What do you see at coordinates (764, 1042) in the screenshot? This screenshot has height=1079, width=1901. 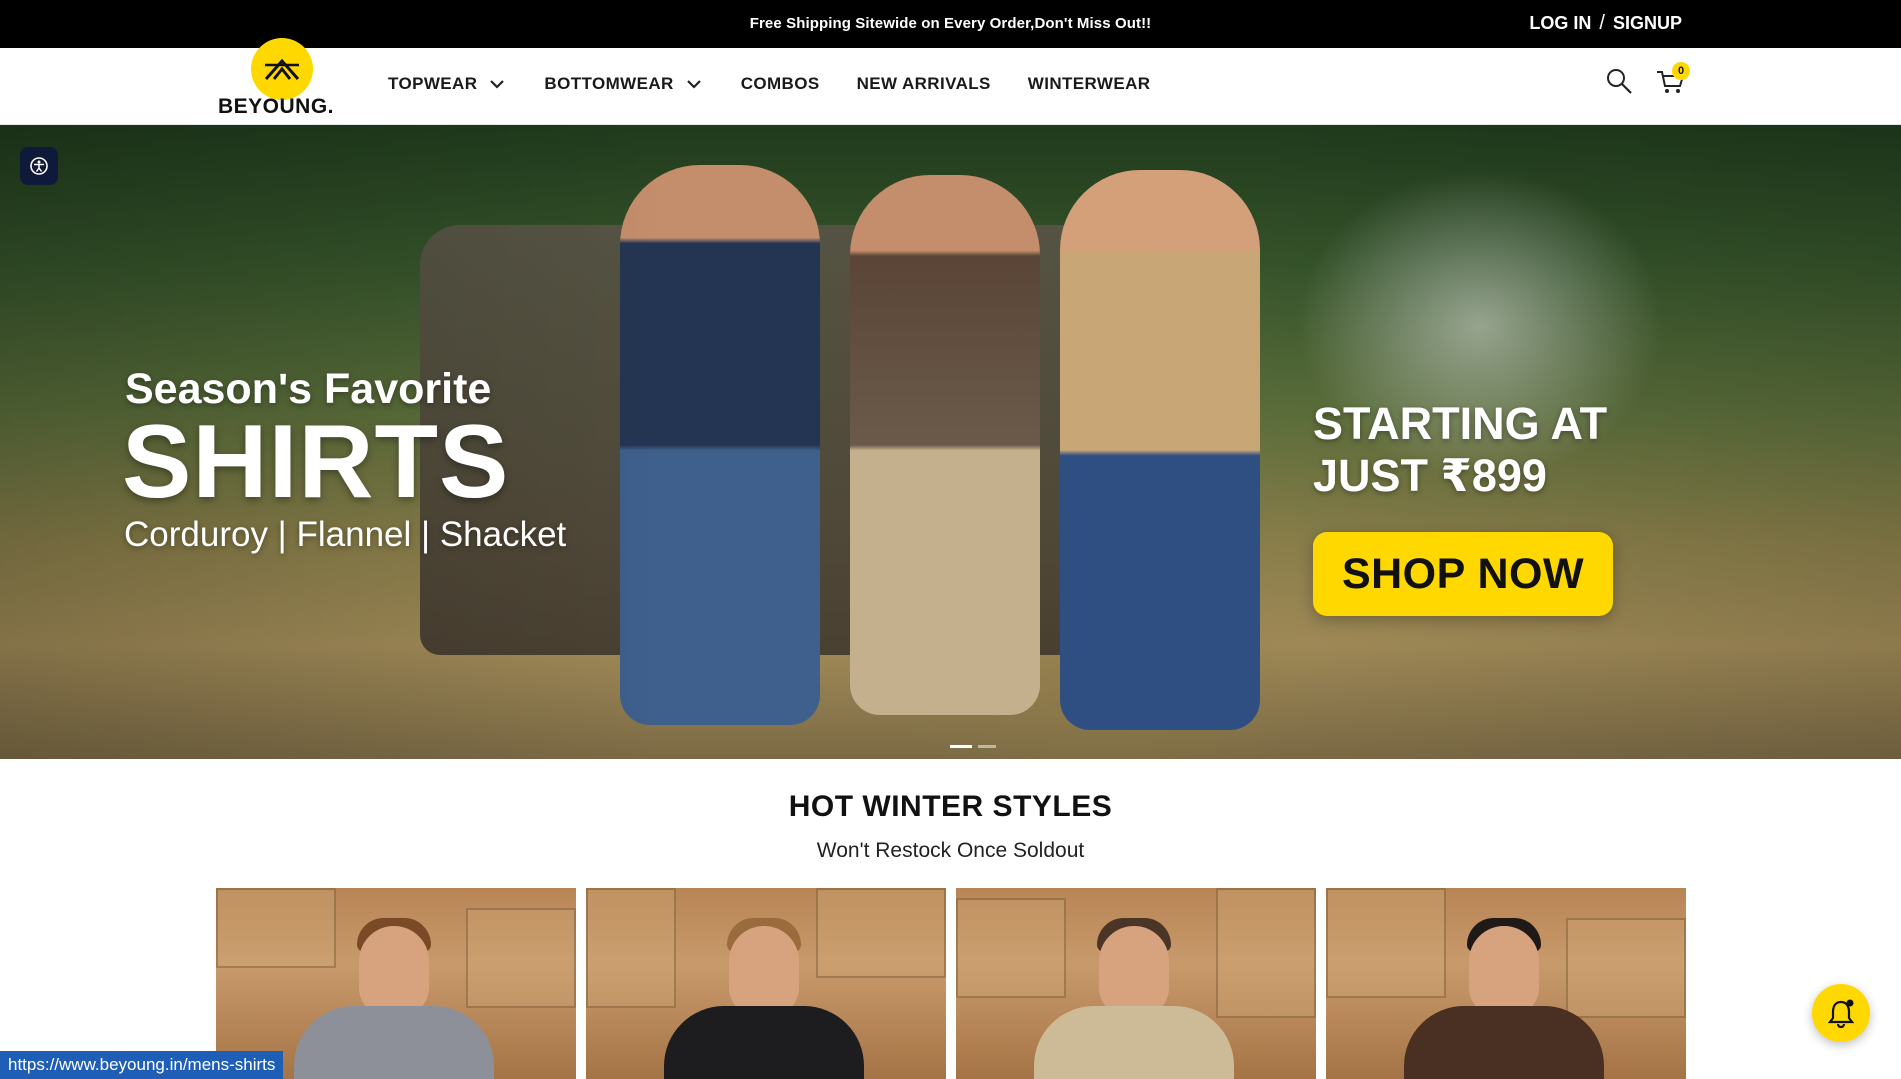 I see `model-jacket` at bounding box center [764, 1042].